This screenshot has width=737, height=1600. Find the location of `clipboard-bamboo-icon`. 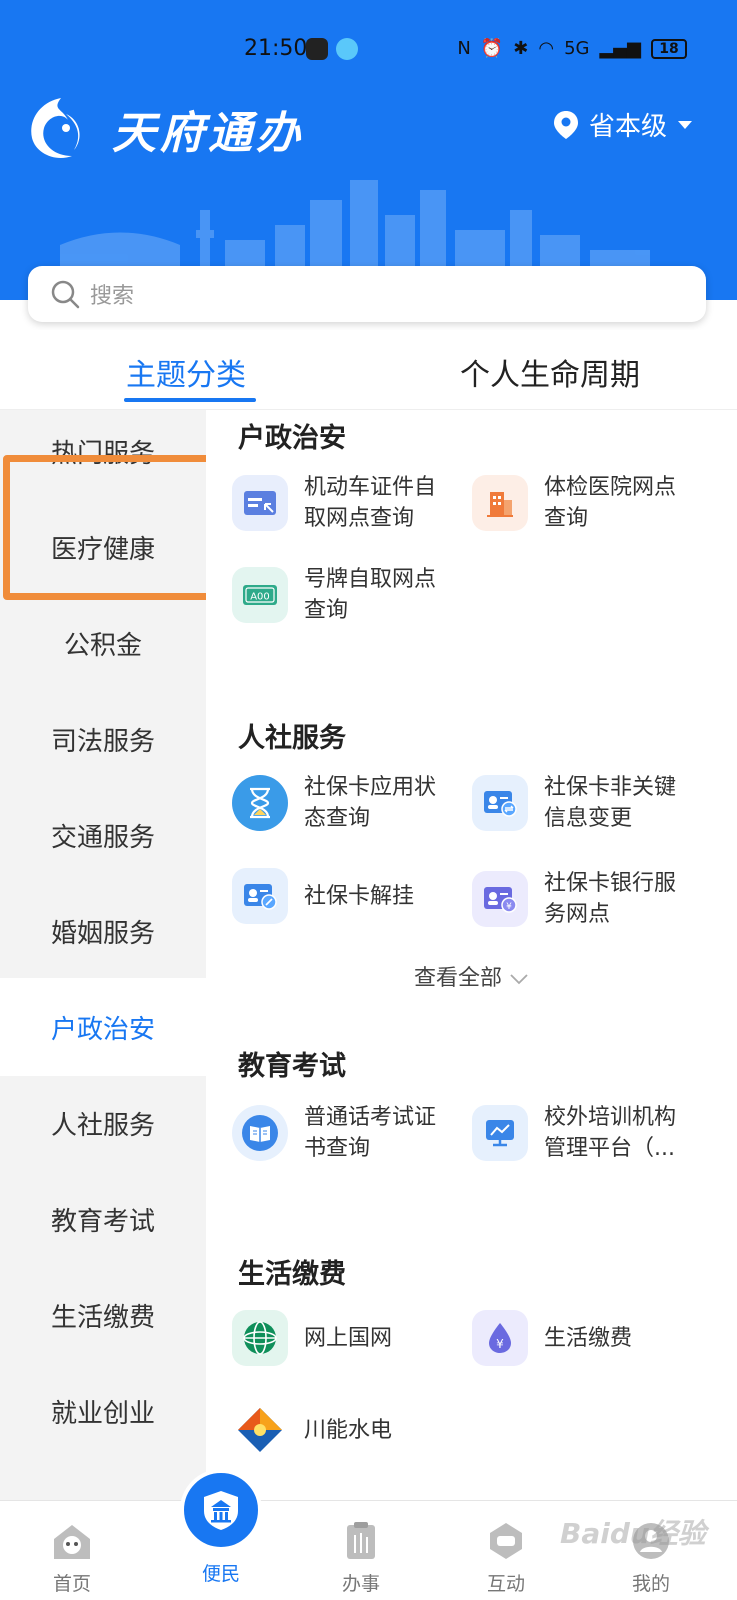

clipboard-bamboo-icon is located at coordinates (361, 1540).